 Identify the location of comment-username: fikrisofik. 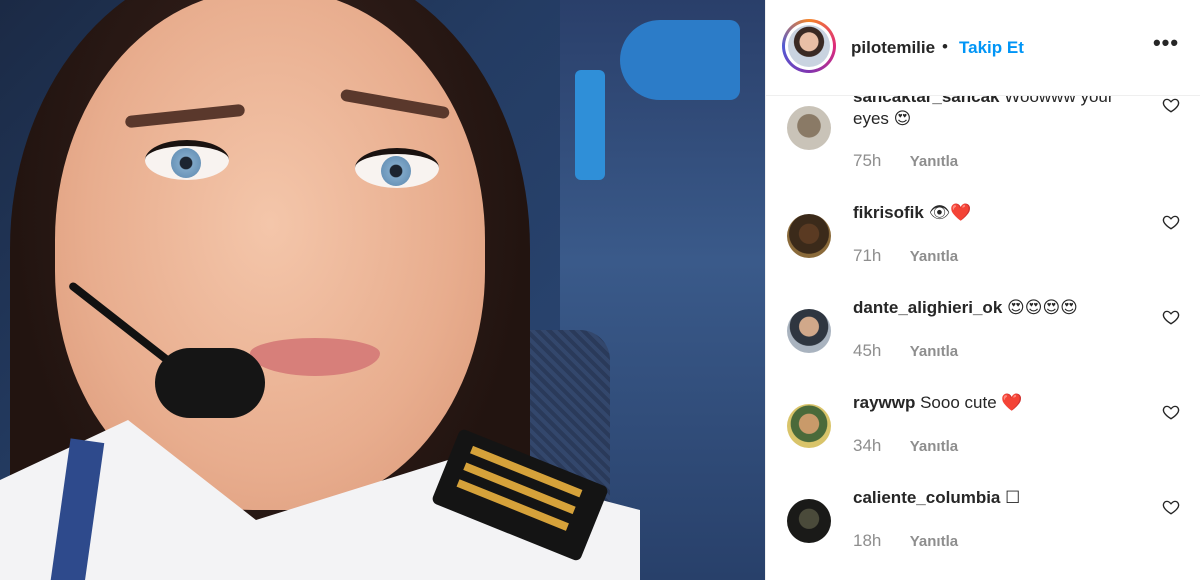
(888, 212).